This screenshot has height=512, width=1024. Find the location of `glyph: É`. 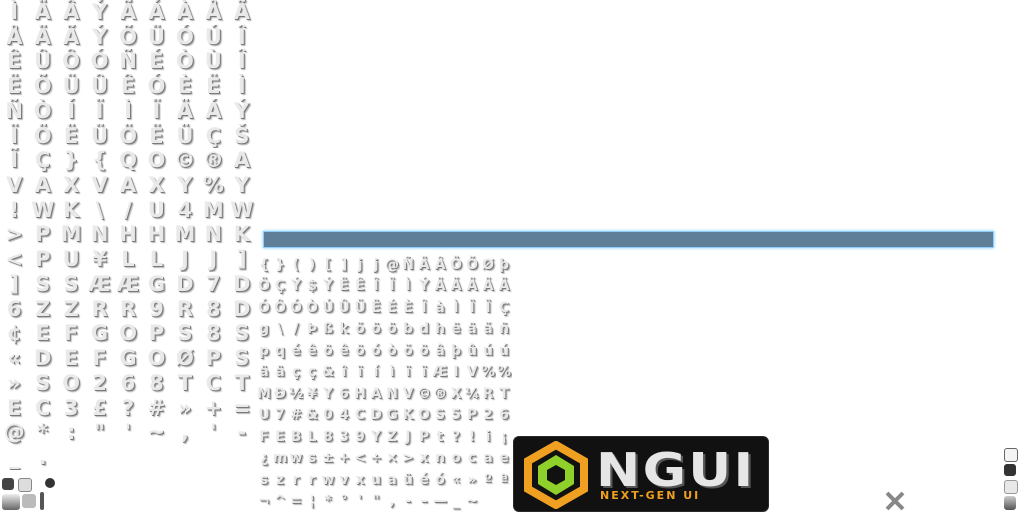

glyph: É is located at coordinates (392, 307).